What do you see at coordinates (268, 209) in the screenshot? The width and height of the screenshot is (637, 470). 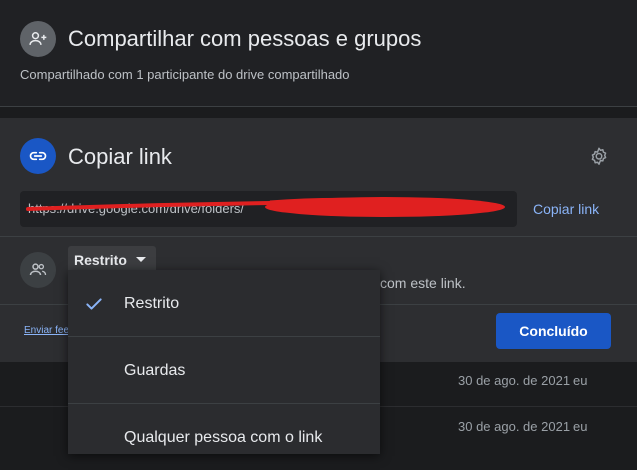 I see `link-url-field: https://drive.google.com/drive/folders/` at bounding box center [268, 209].